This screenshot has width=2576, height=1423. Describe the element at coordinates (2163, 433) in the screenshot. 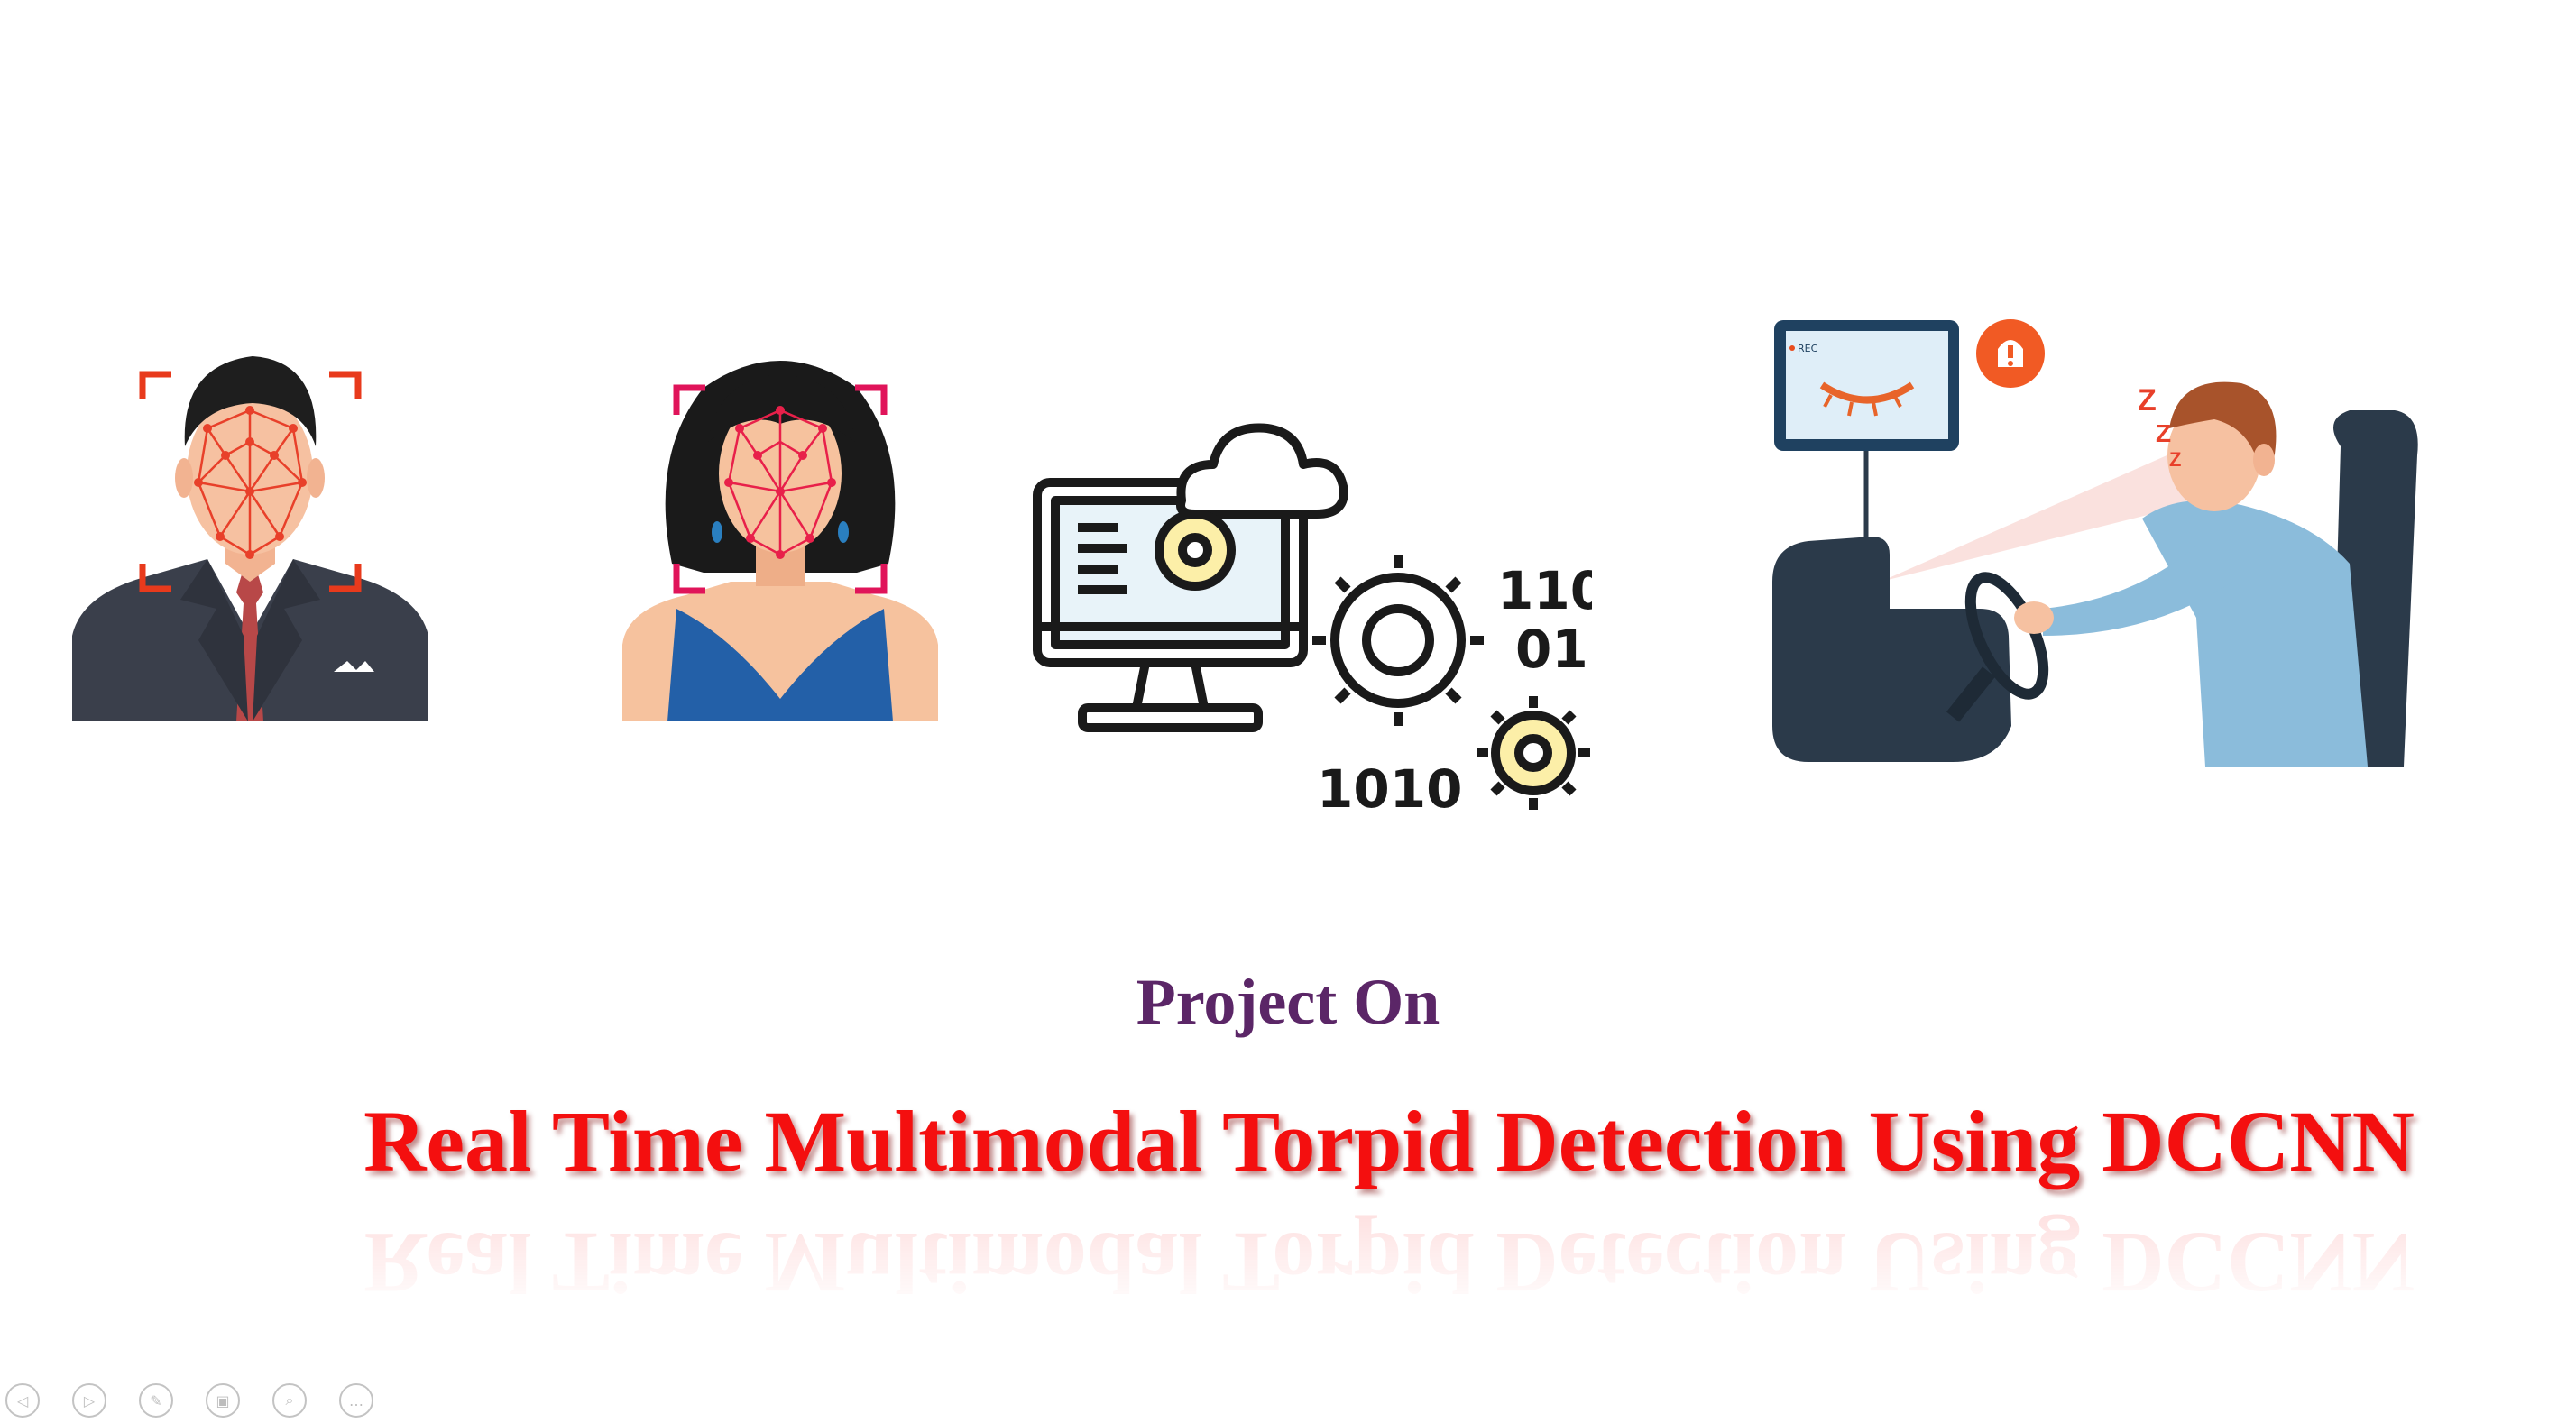

I see `sleep-z-medium: Z` at that location.